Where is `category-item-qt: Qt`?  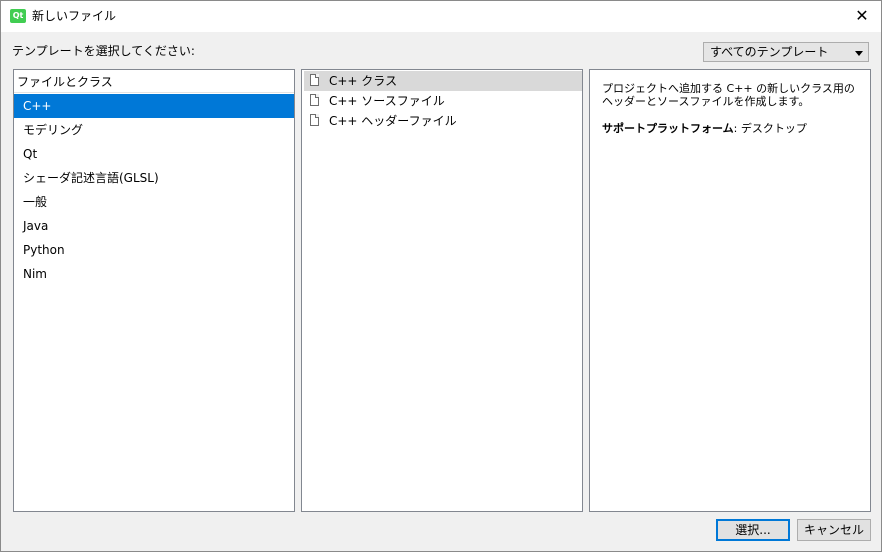 category-item-qt: Qt is located at coordinates (154, 154).